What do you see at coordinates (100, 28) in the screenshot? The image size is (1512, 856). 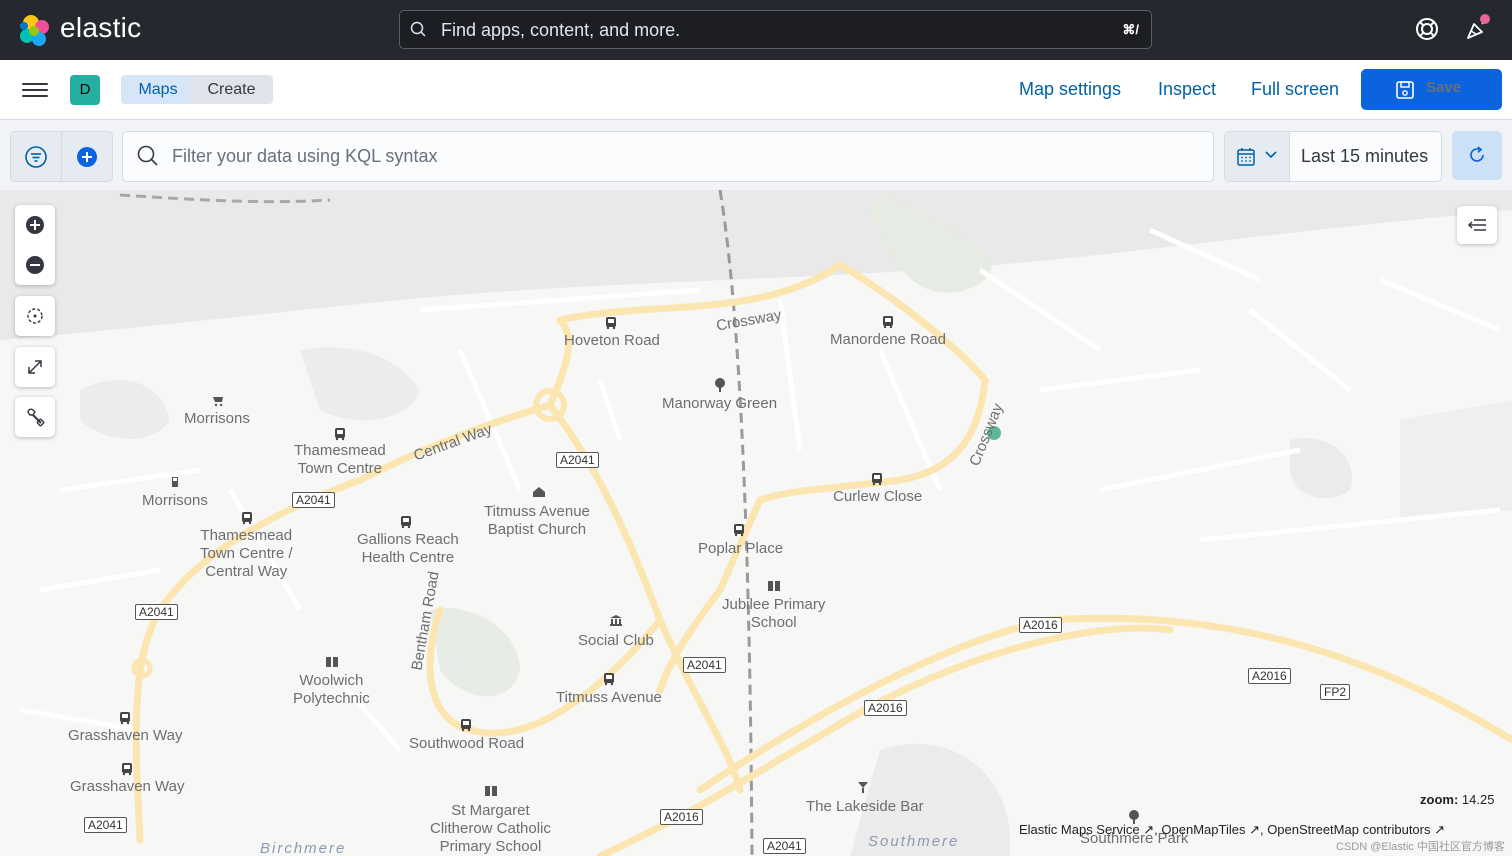 I see `brand-name: elastic` at bounding box center [100, 28].